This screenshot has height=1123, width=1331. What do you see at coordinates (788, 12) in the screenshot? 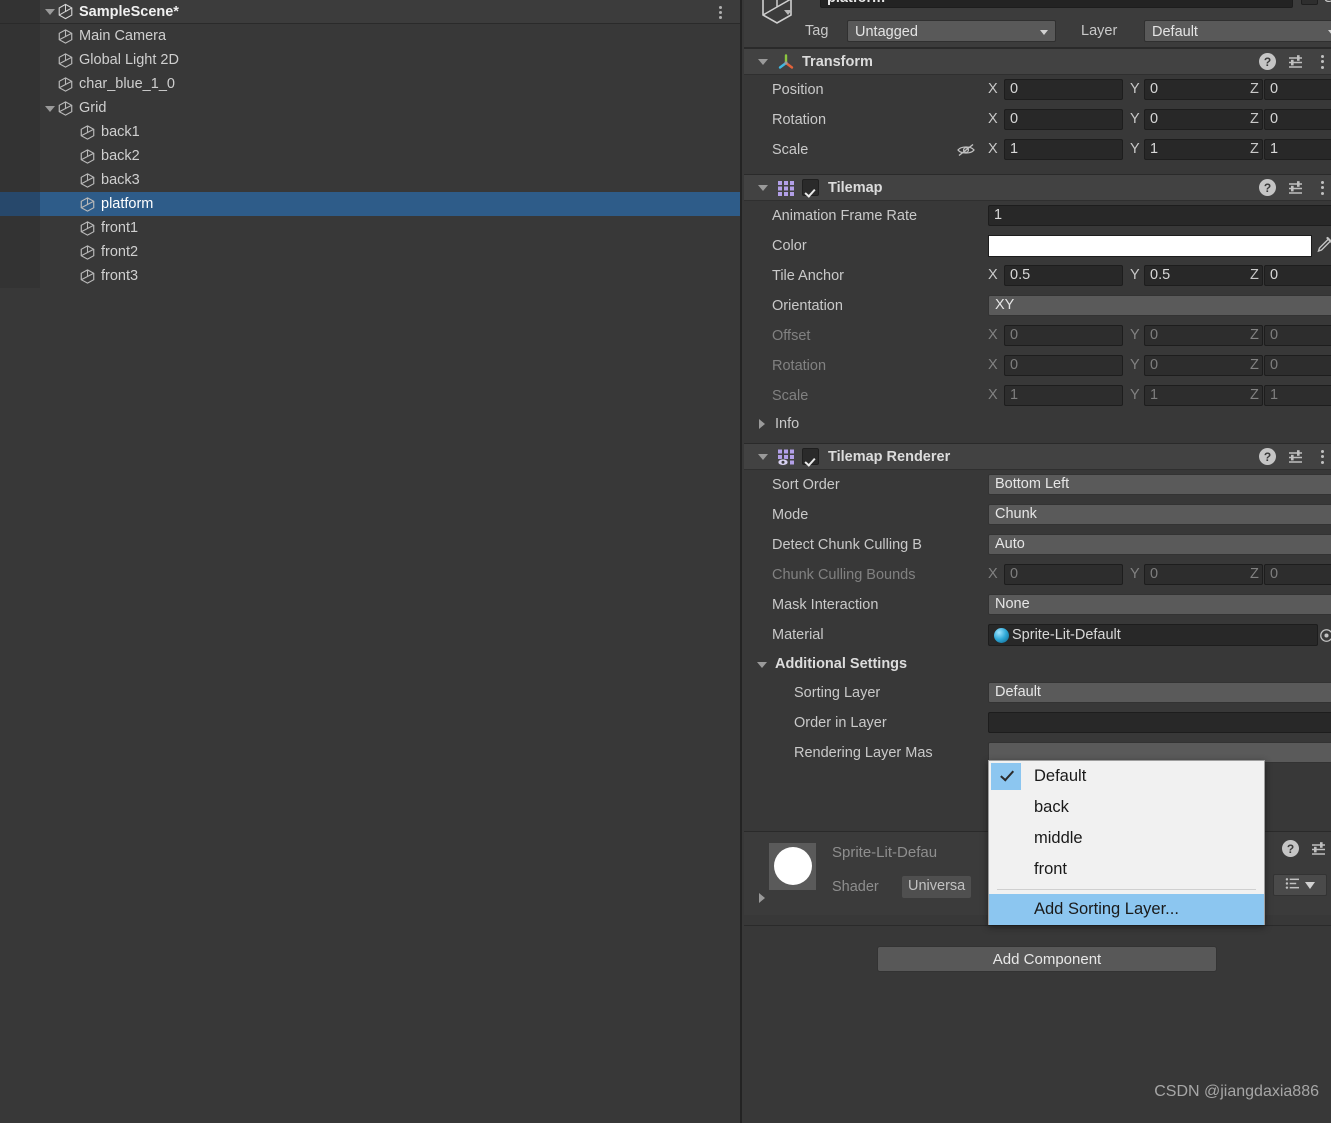
I see `gameobject-icon-dropdown` at bounding box center [788, 12].